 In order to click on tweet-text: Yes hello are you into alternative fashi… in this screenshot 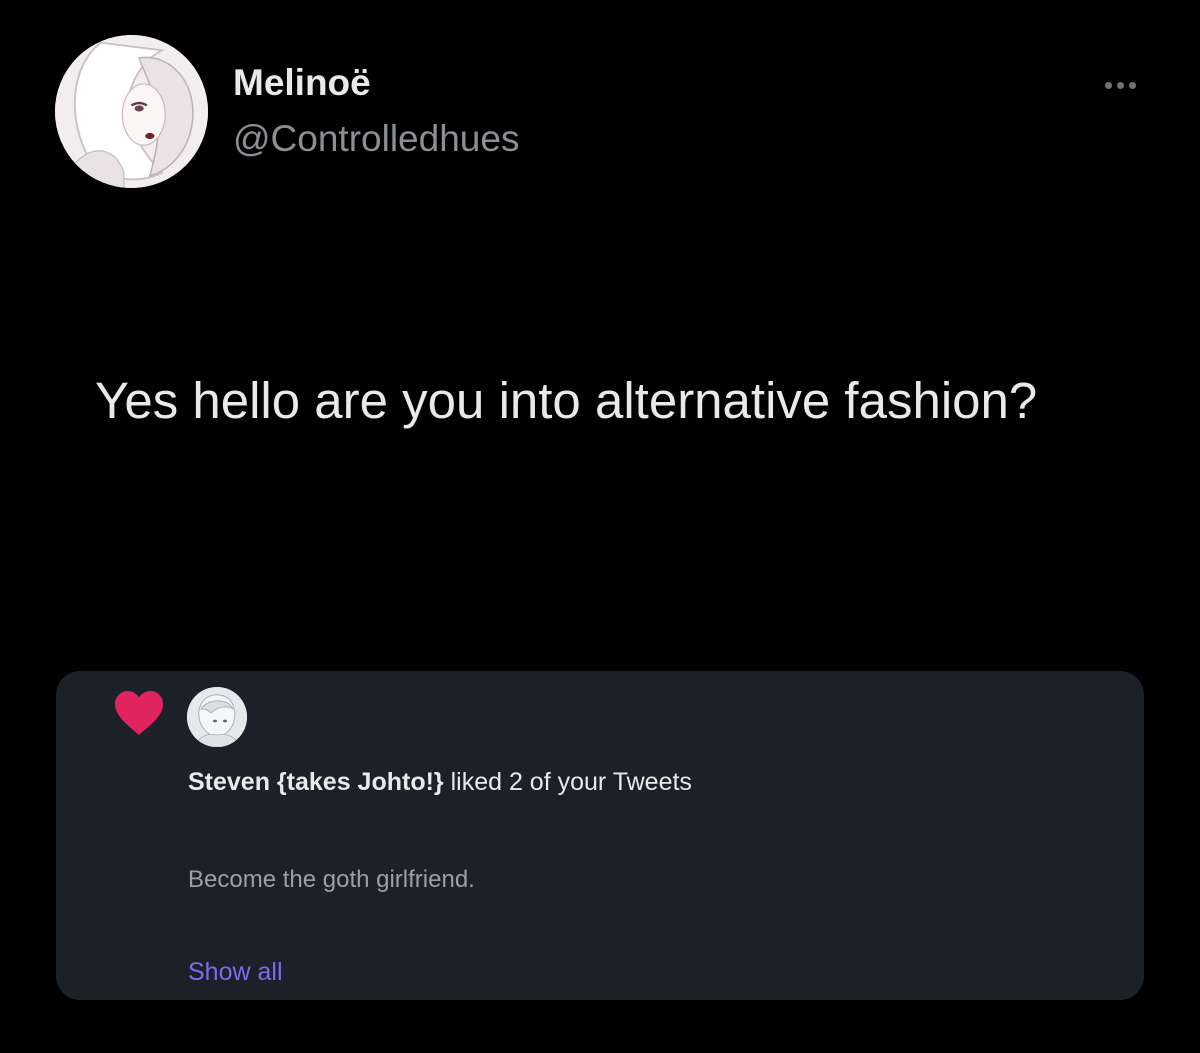, I will do `click(566, 400)`.